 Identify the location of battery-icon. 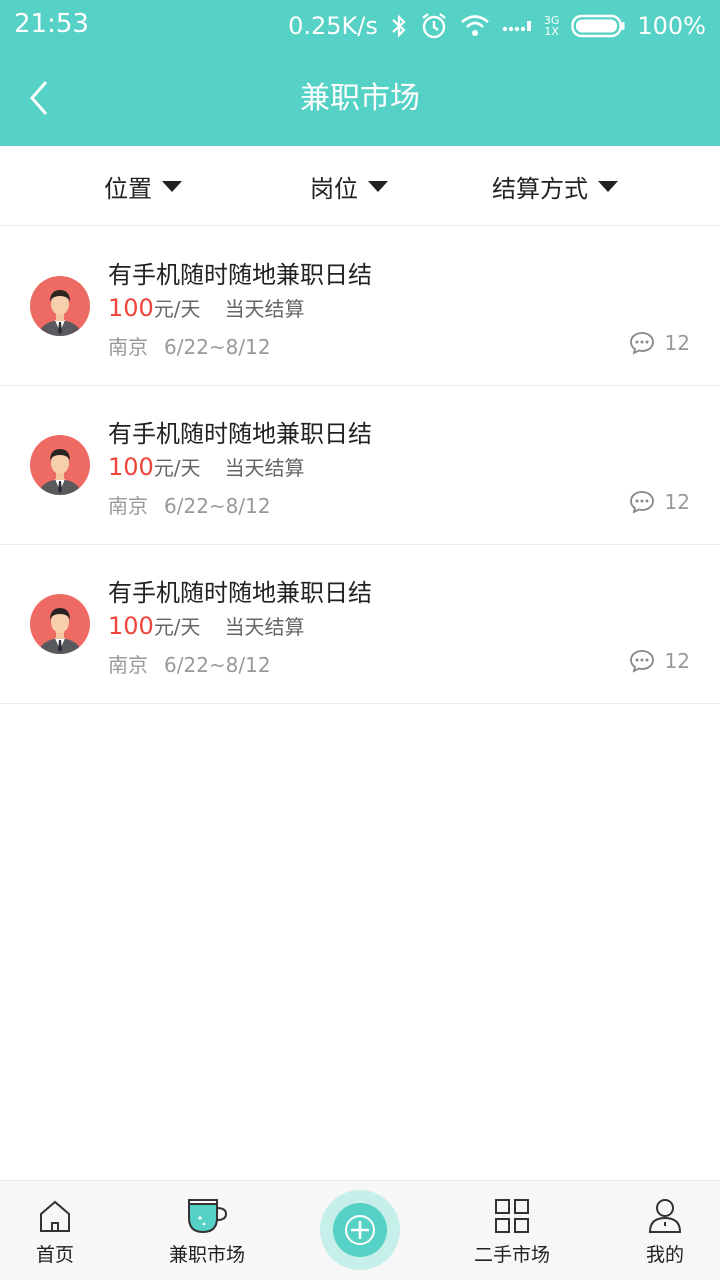
(598, 26).